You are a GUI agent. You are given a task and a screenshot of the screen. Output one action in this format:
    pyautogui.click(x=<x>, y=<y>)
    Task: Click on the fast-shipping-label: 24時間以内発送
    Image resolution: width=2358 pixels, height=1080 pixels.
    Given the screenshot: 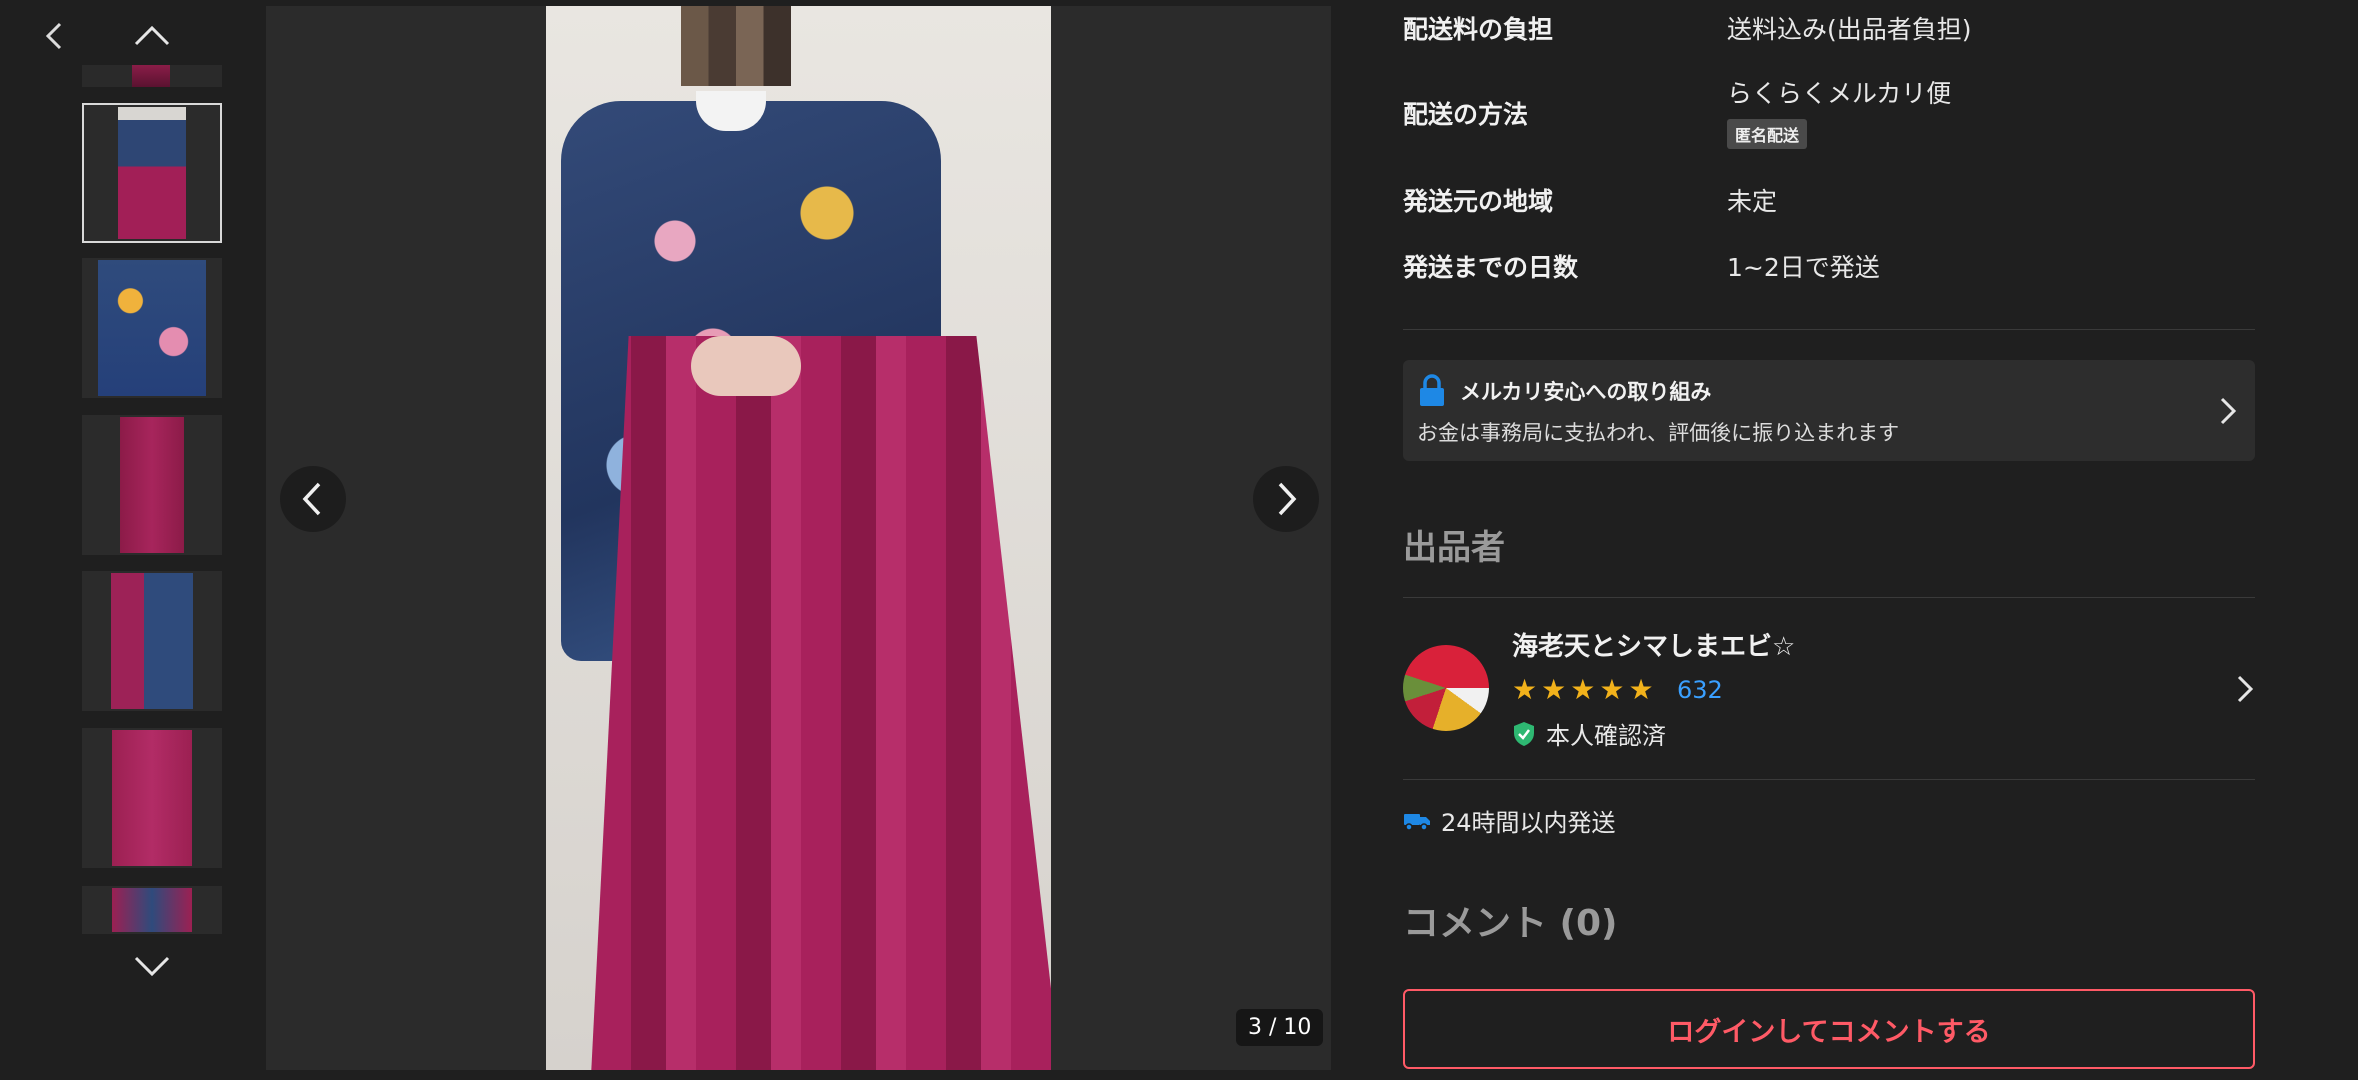 What is the action you would take?
    pyautogui.click(x=1528, y=823)
    